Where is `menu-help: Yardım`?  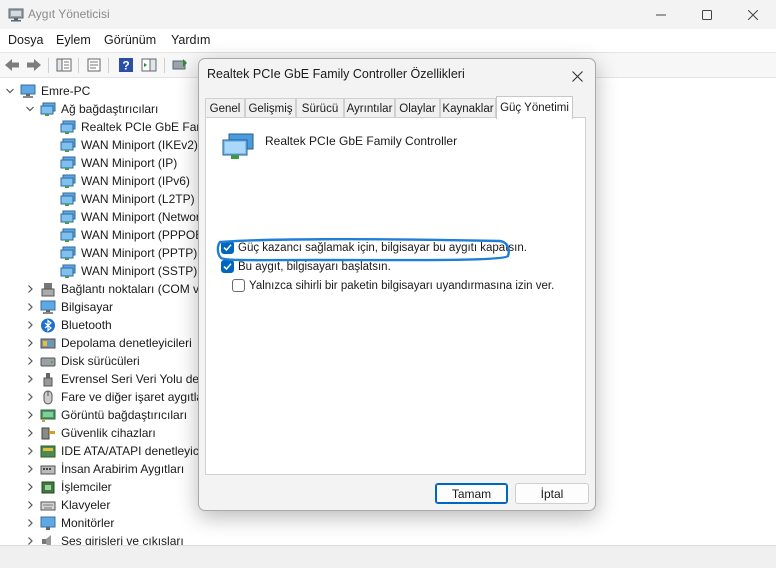 menu-help: Yardım is located at coordinates (190, 40).